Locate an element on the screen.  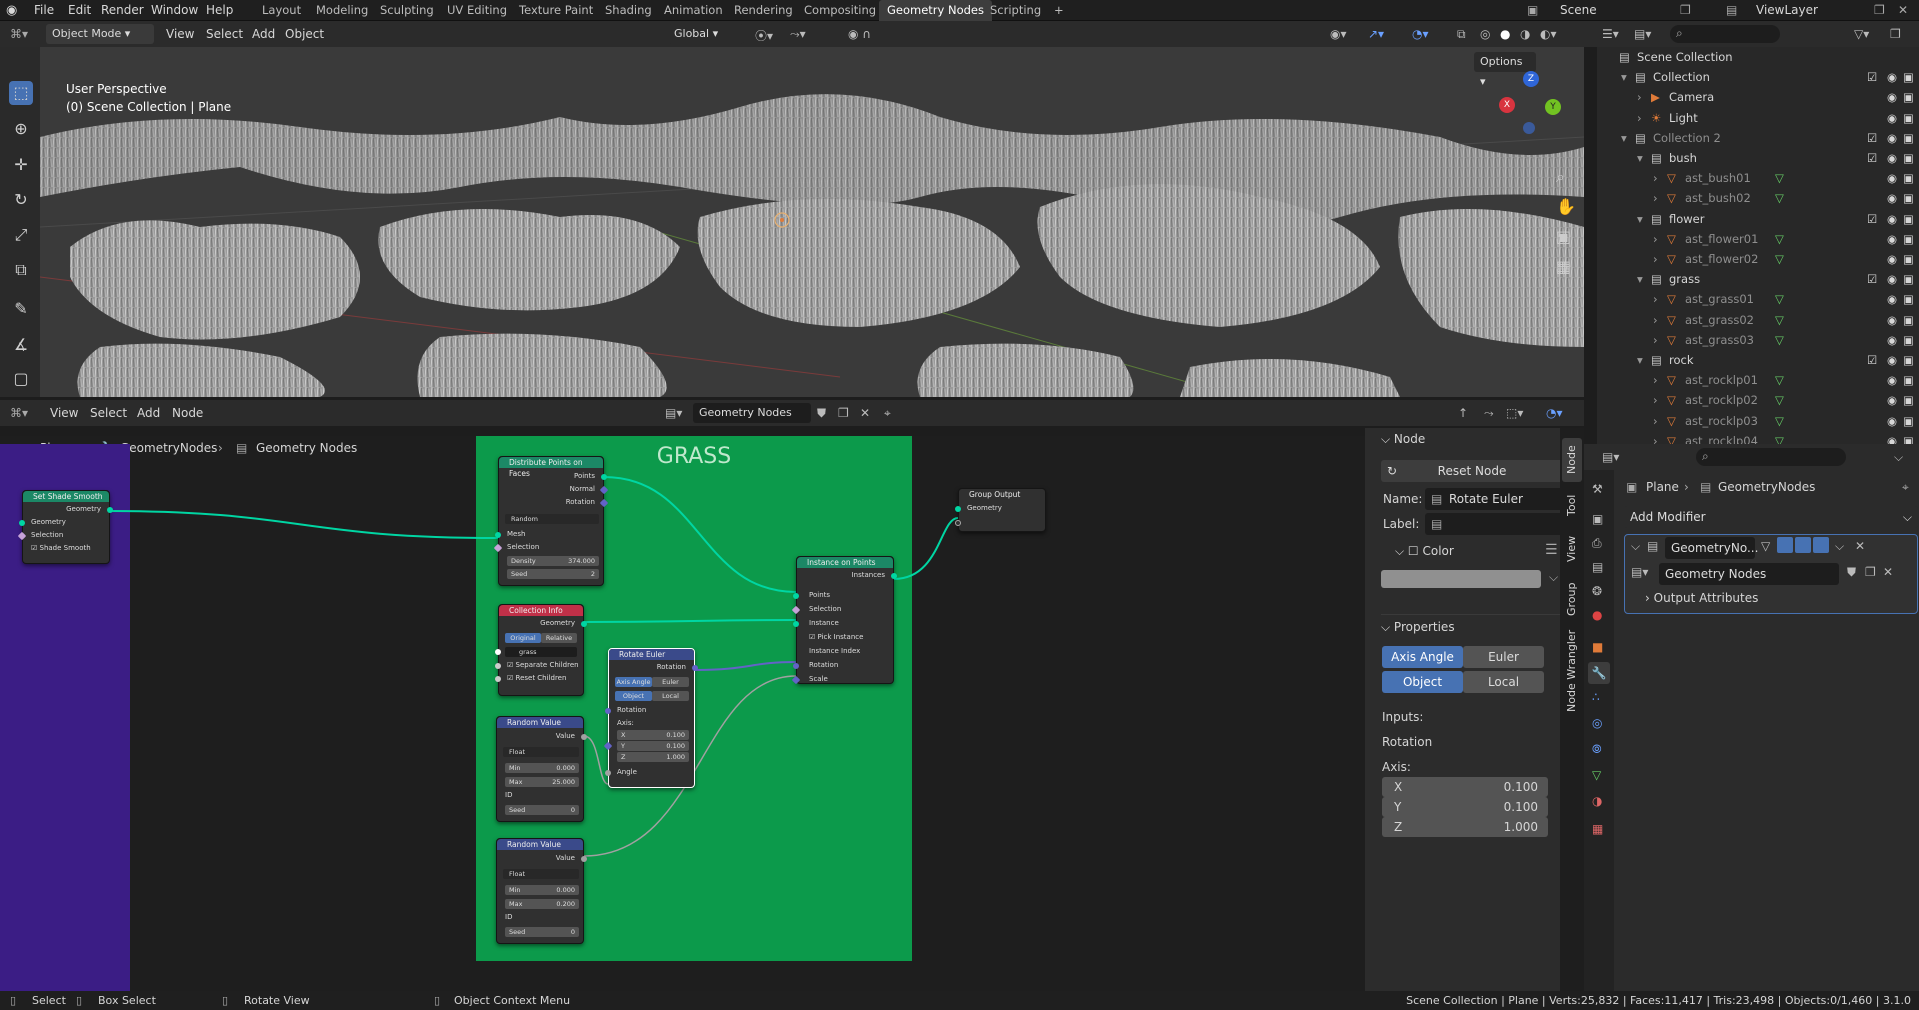
axis-x-input: X 0.100 is located at coordinates (1465, 787).